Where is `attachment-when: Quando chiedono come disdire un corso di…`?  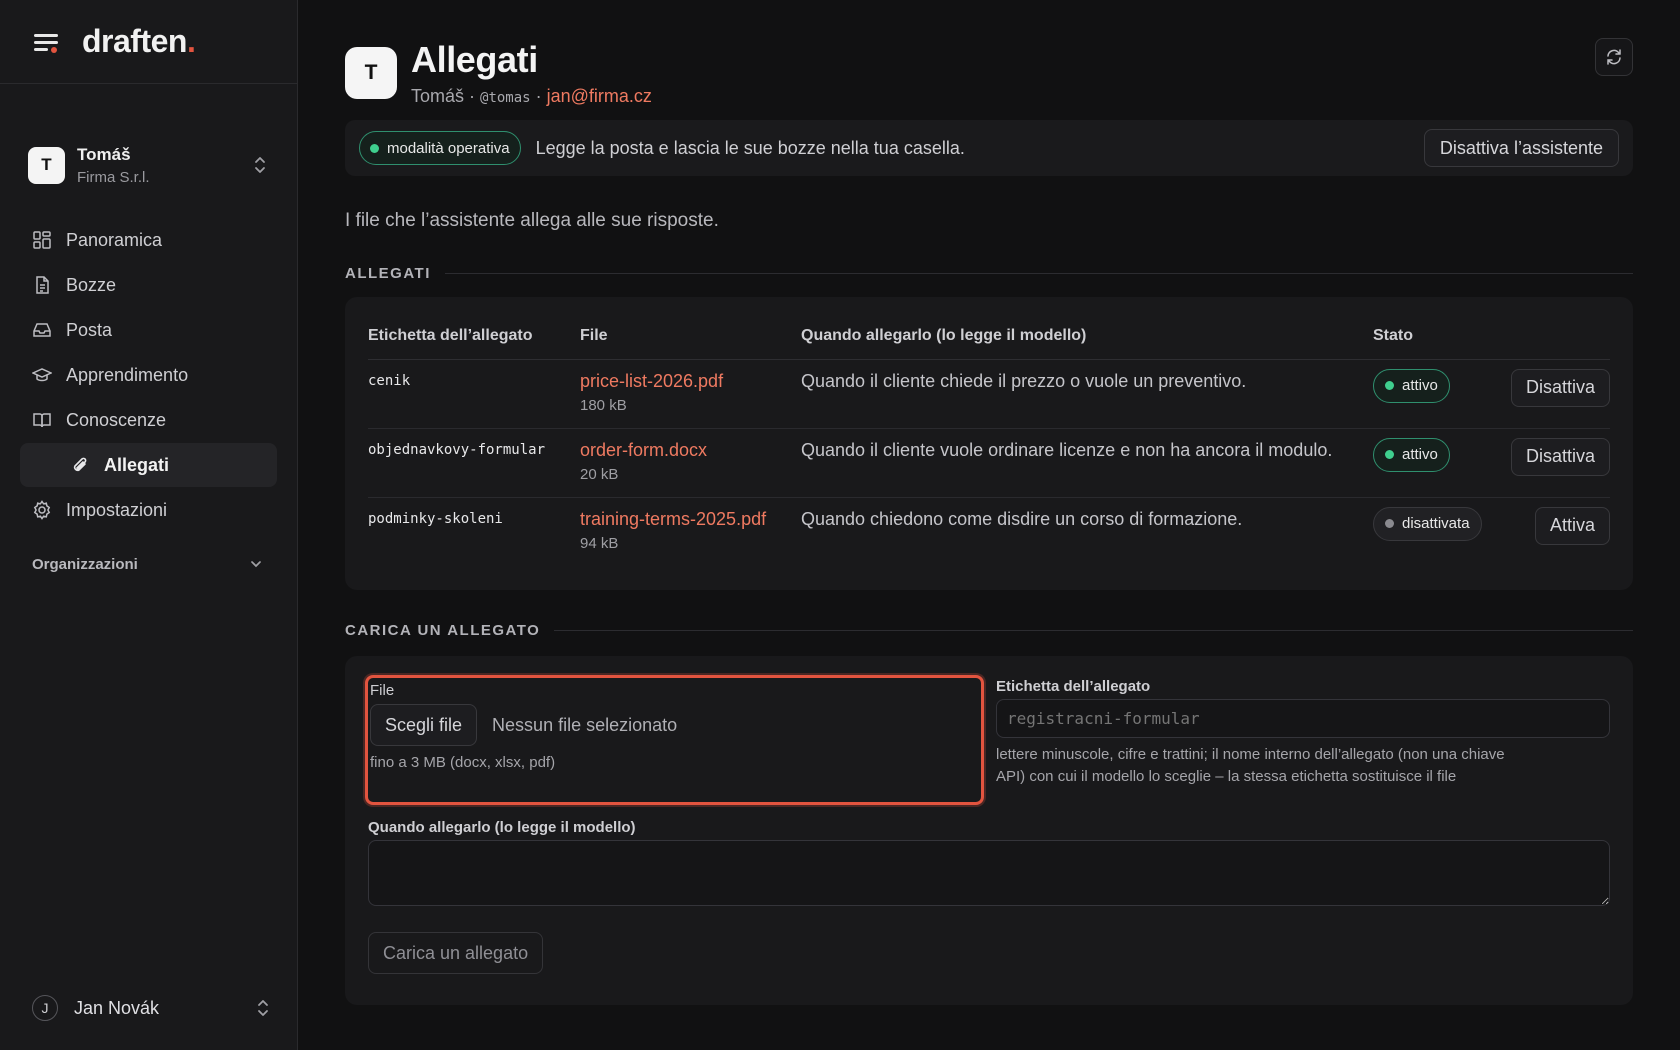
attachment-when: Quando chiedono come disdire un corso di… is located at coordinates (1022, 518).